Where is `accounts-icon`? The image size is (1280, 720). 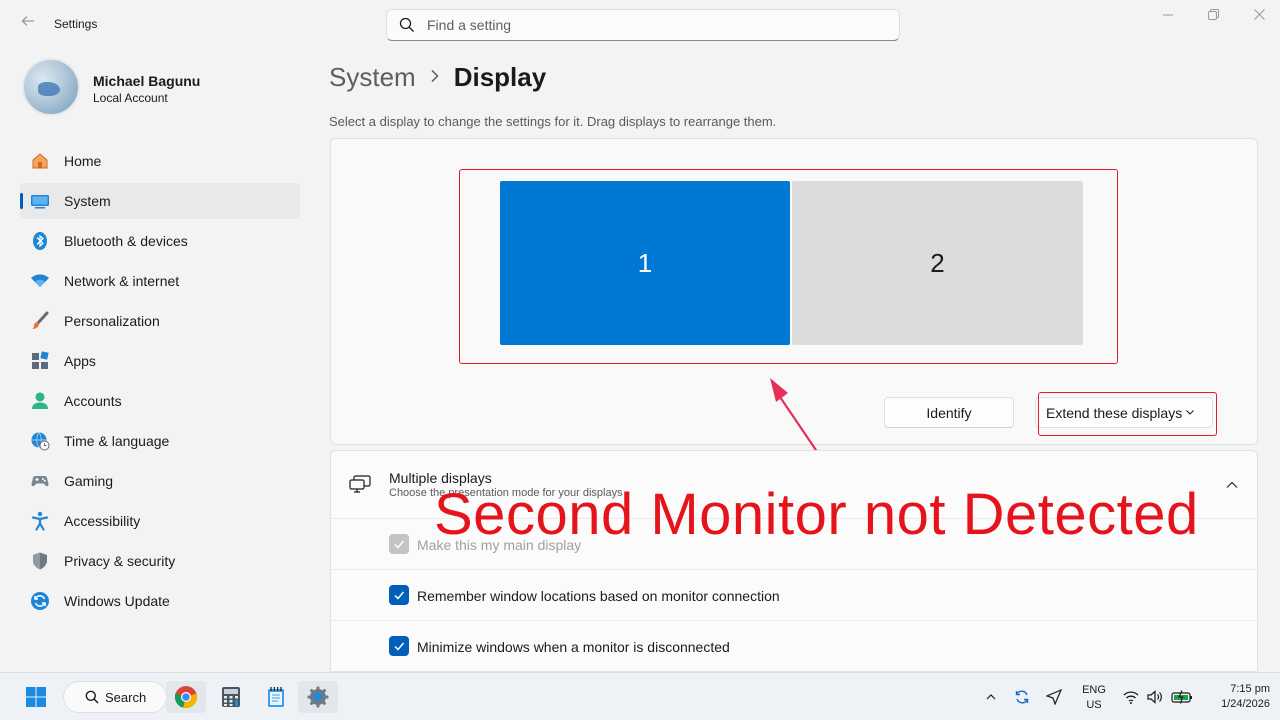
accounts-icon is located at coordinates (40, 401).